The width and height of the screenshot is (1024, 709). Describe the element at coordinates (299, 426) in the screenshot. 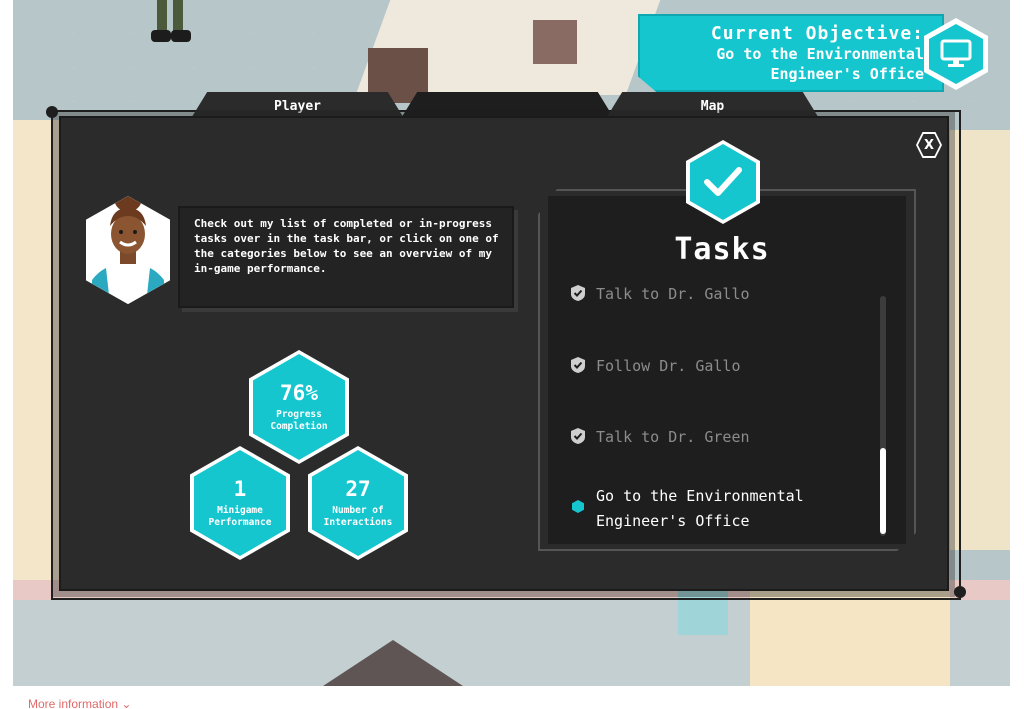

I see `progress-label-2: Completion` at that location.